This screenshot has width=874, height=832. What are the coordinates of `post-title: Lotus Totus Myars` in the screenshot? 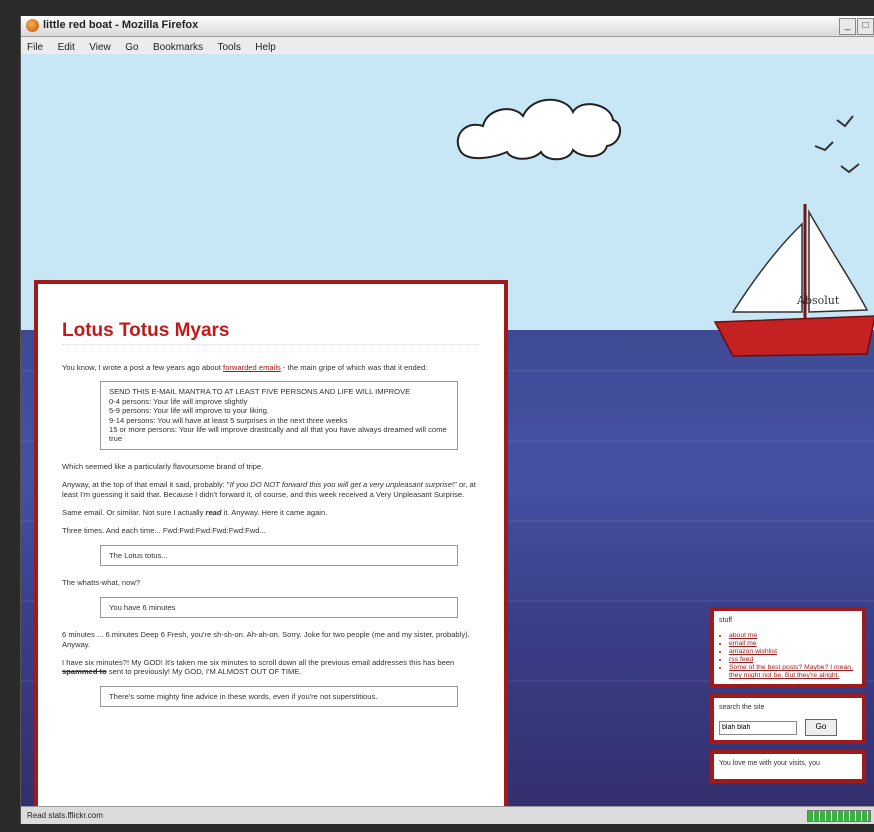 It's located at (271, 332).